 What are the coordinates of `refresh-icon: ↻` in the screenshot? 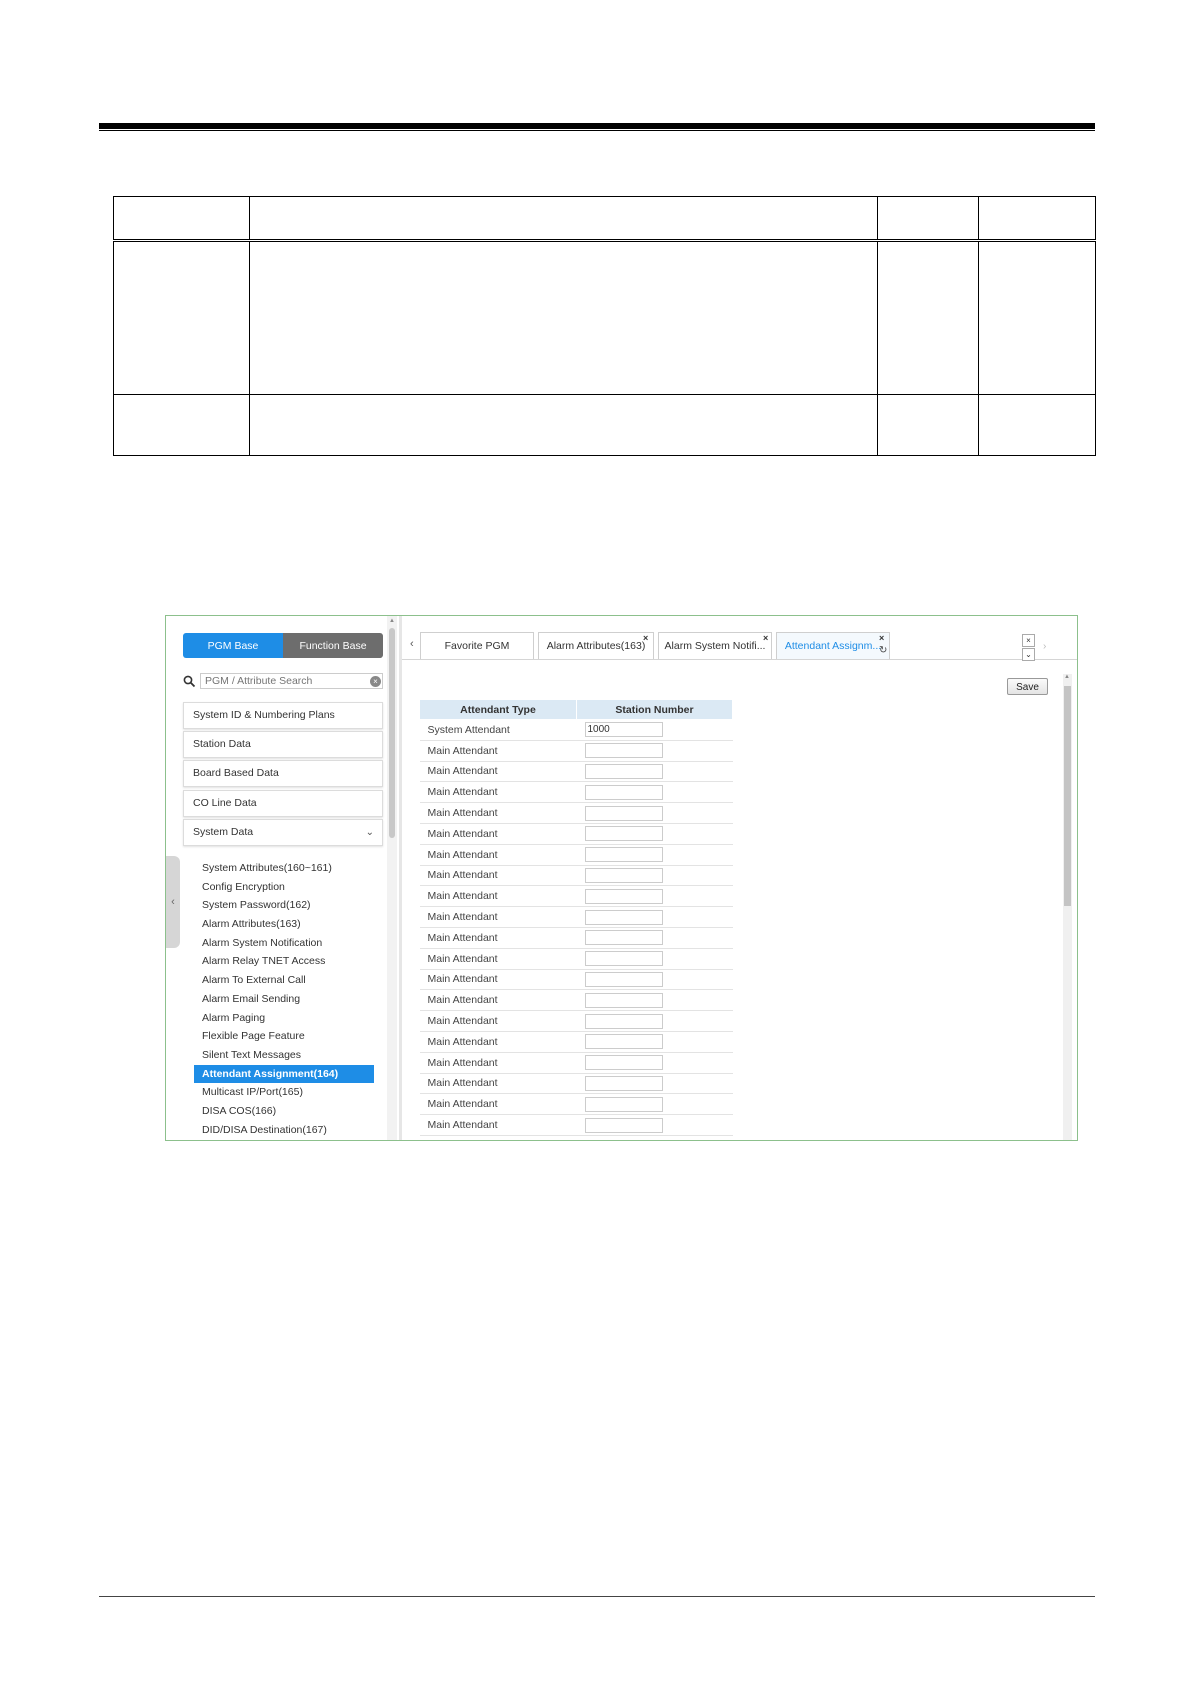 It's located at (883, 650).